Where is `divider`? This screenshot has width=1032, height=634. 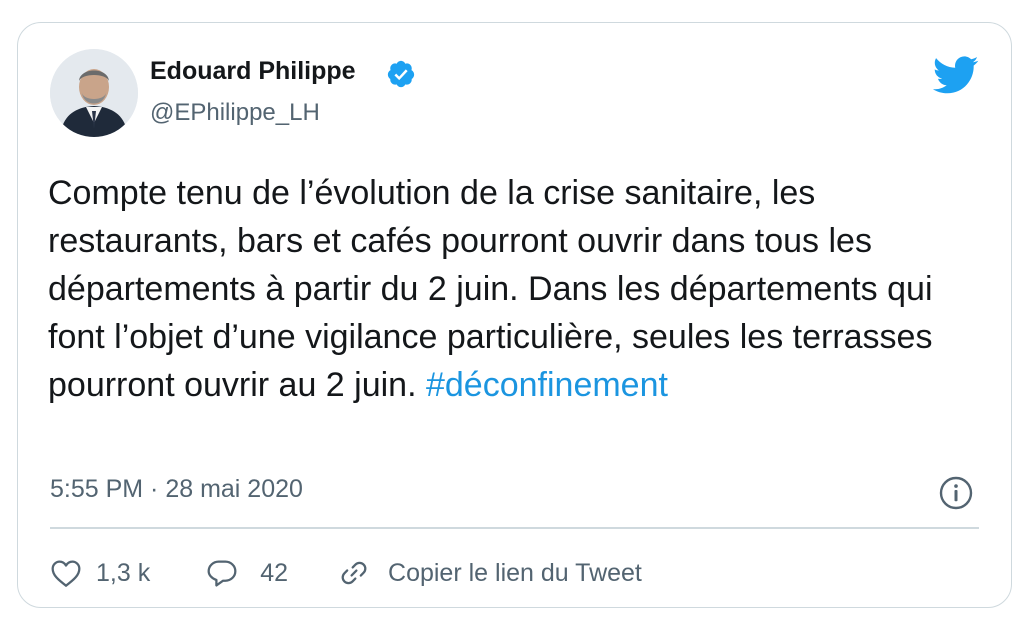
divider is located at coordinates (514, 528).